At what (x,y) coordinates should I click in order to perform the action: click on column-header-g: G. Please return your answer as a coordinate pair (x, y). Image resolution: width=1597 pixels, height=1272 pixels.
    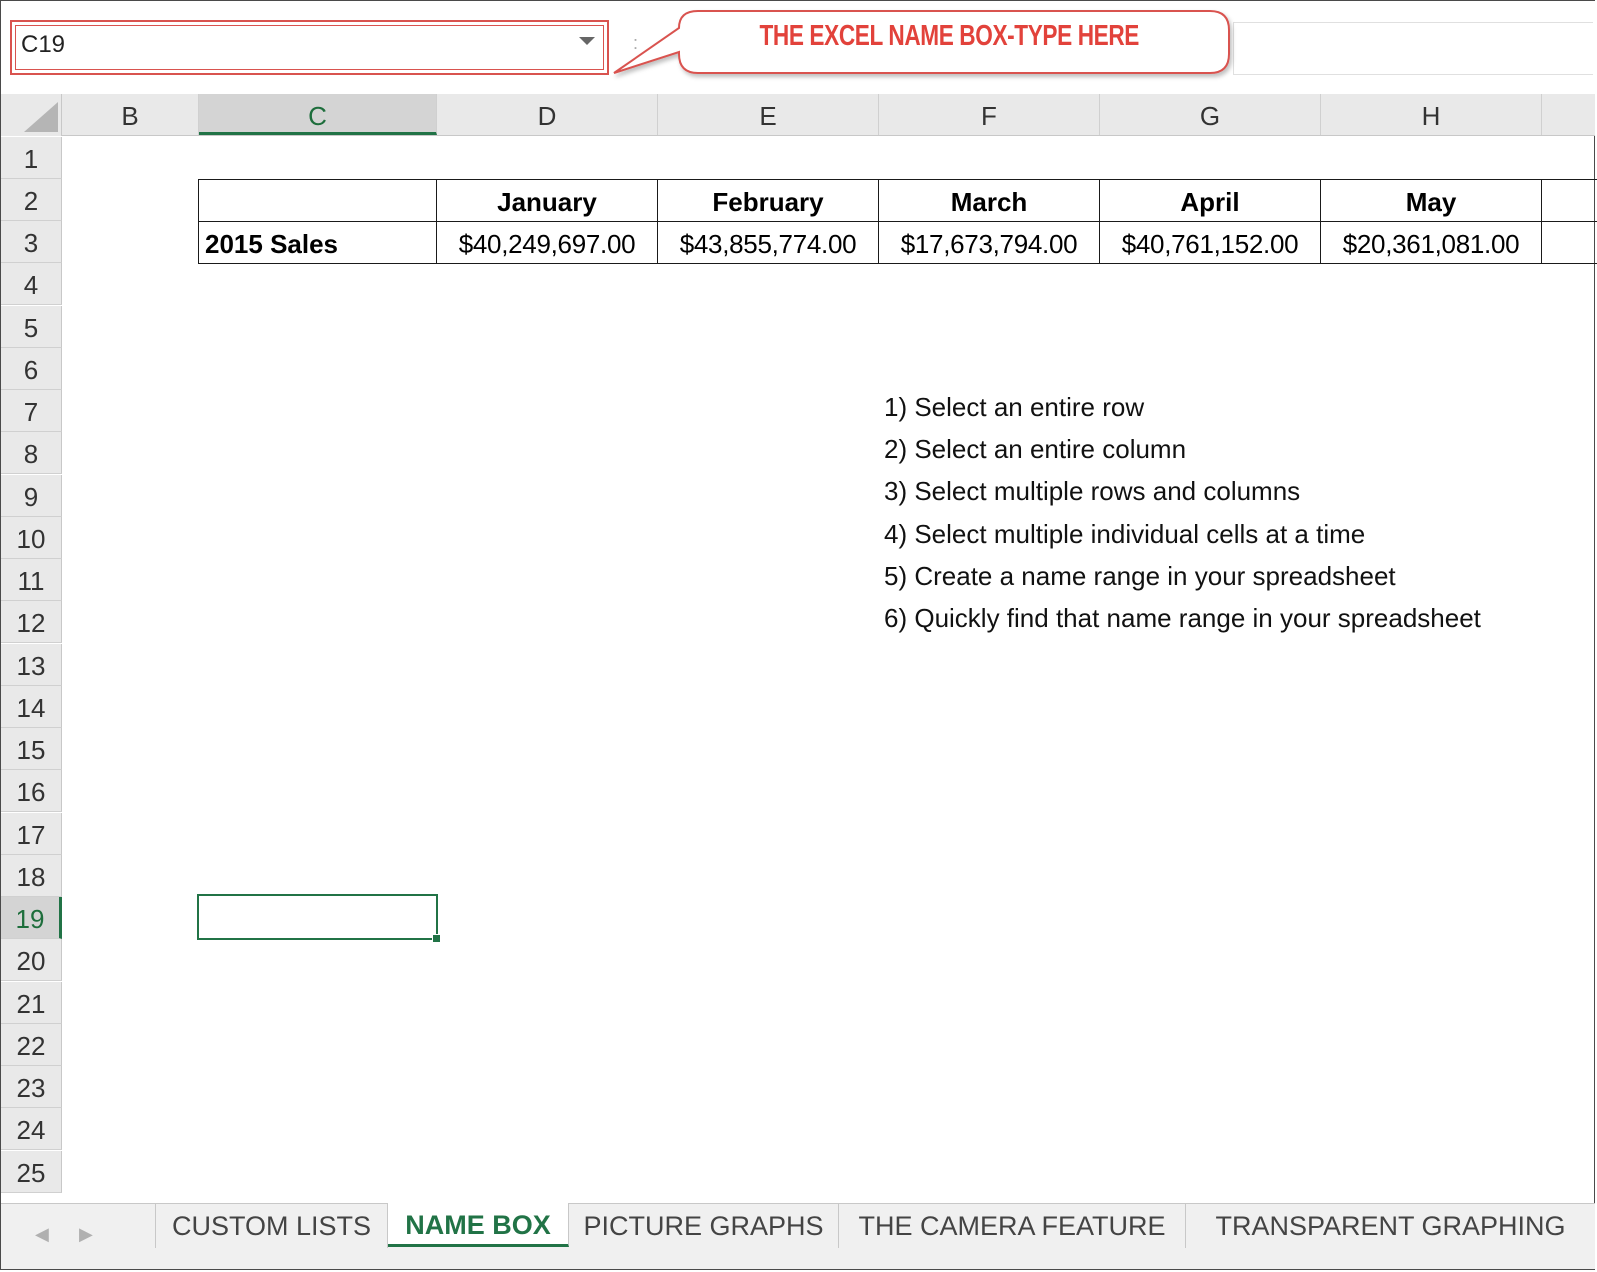
    Looking at the image, I should click on (1210, 114).